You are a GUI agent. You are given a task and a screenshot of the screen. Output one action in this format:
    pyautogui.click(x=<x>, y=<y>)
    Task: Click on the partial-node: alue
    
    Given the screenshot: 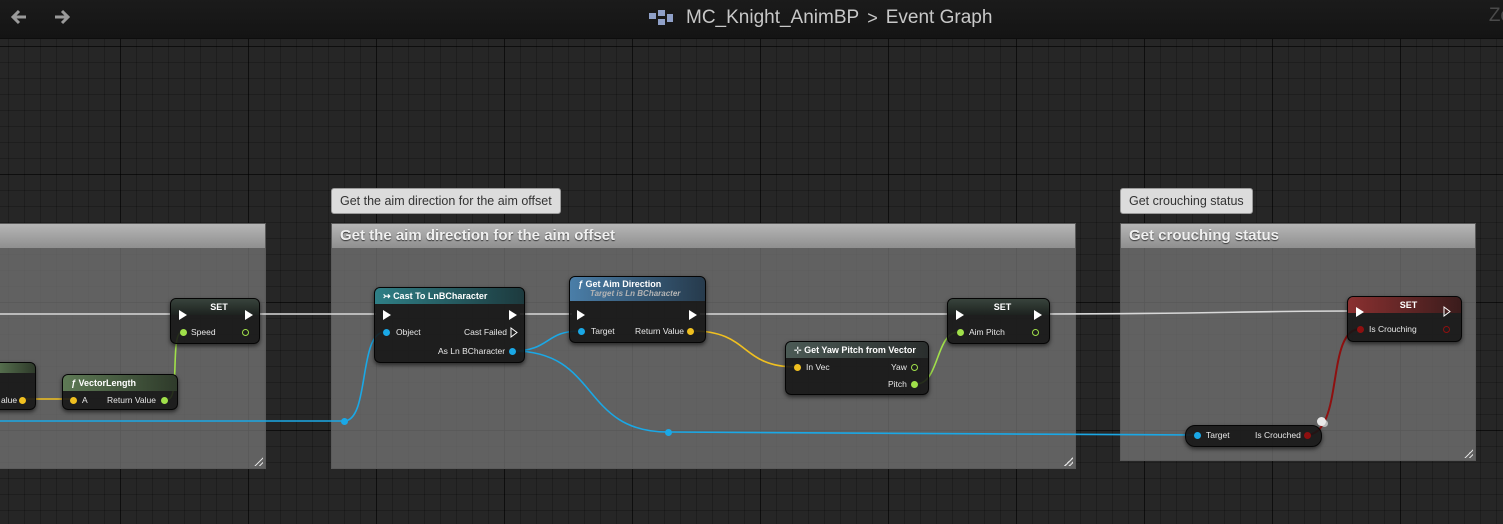 What is the action you would take?
    pyautogui.click(x=18, y=386)
    